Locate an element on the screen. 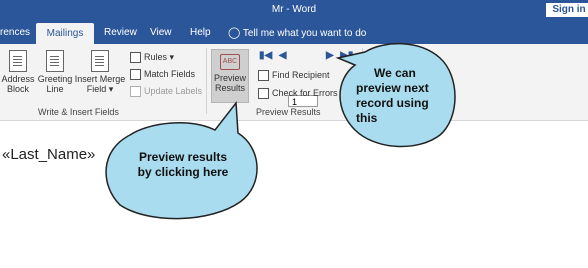 The width and height of the screenshot is (588, 268). callout-preview-line-1: Preview results is located at coordinates (183, 157).